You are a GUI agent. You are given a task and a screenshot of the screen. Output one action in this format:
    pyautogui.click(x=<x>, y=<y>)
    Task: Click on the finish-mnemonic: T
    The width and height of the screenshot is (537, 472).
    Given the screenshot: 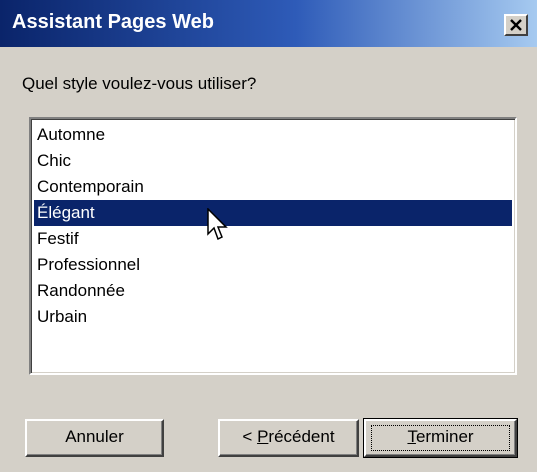 What is the action you would take?
    pyautogui.click(x=411, y=436)
    